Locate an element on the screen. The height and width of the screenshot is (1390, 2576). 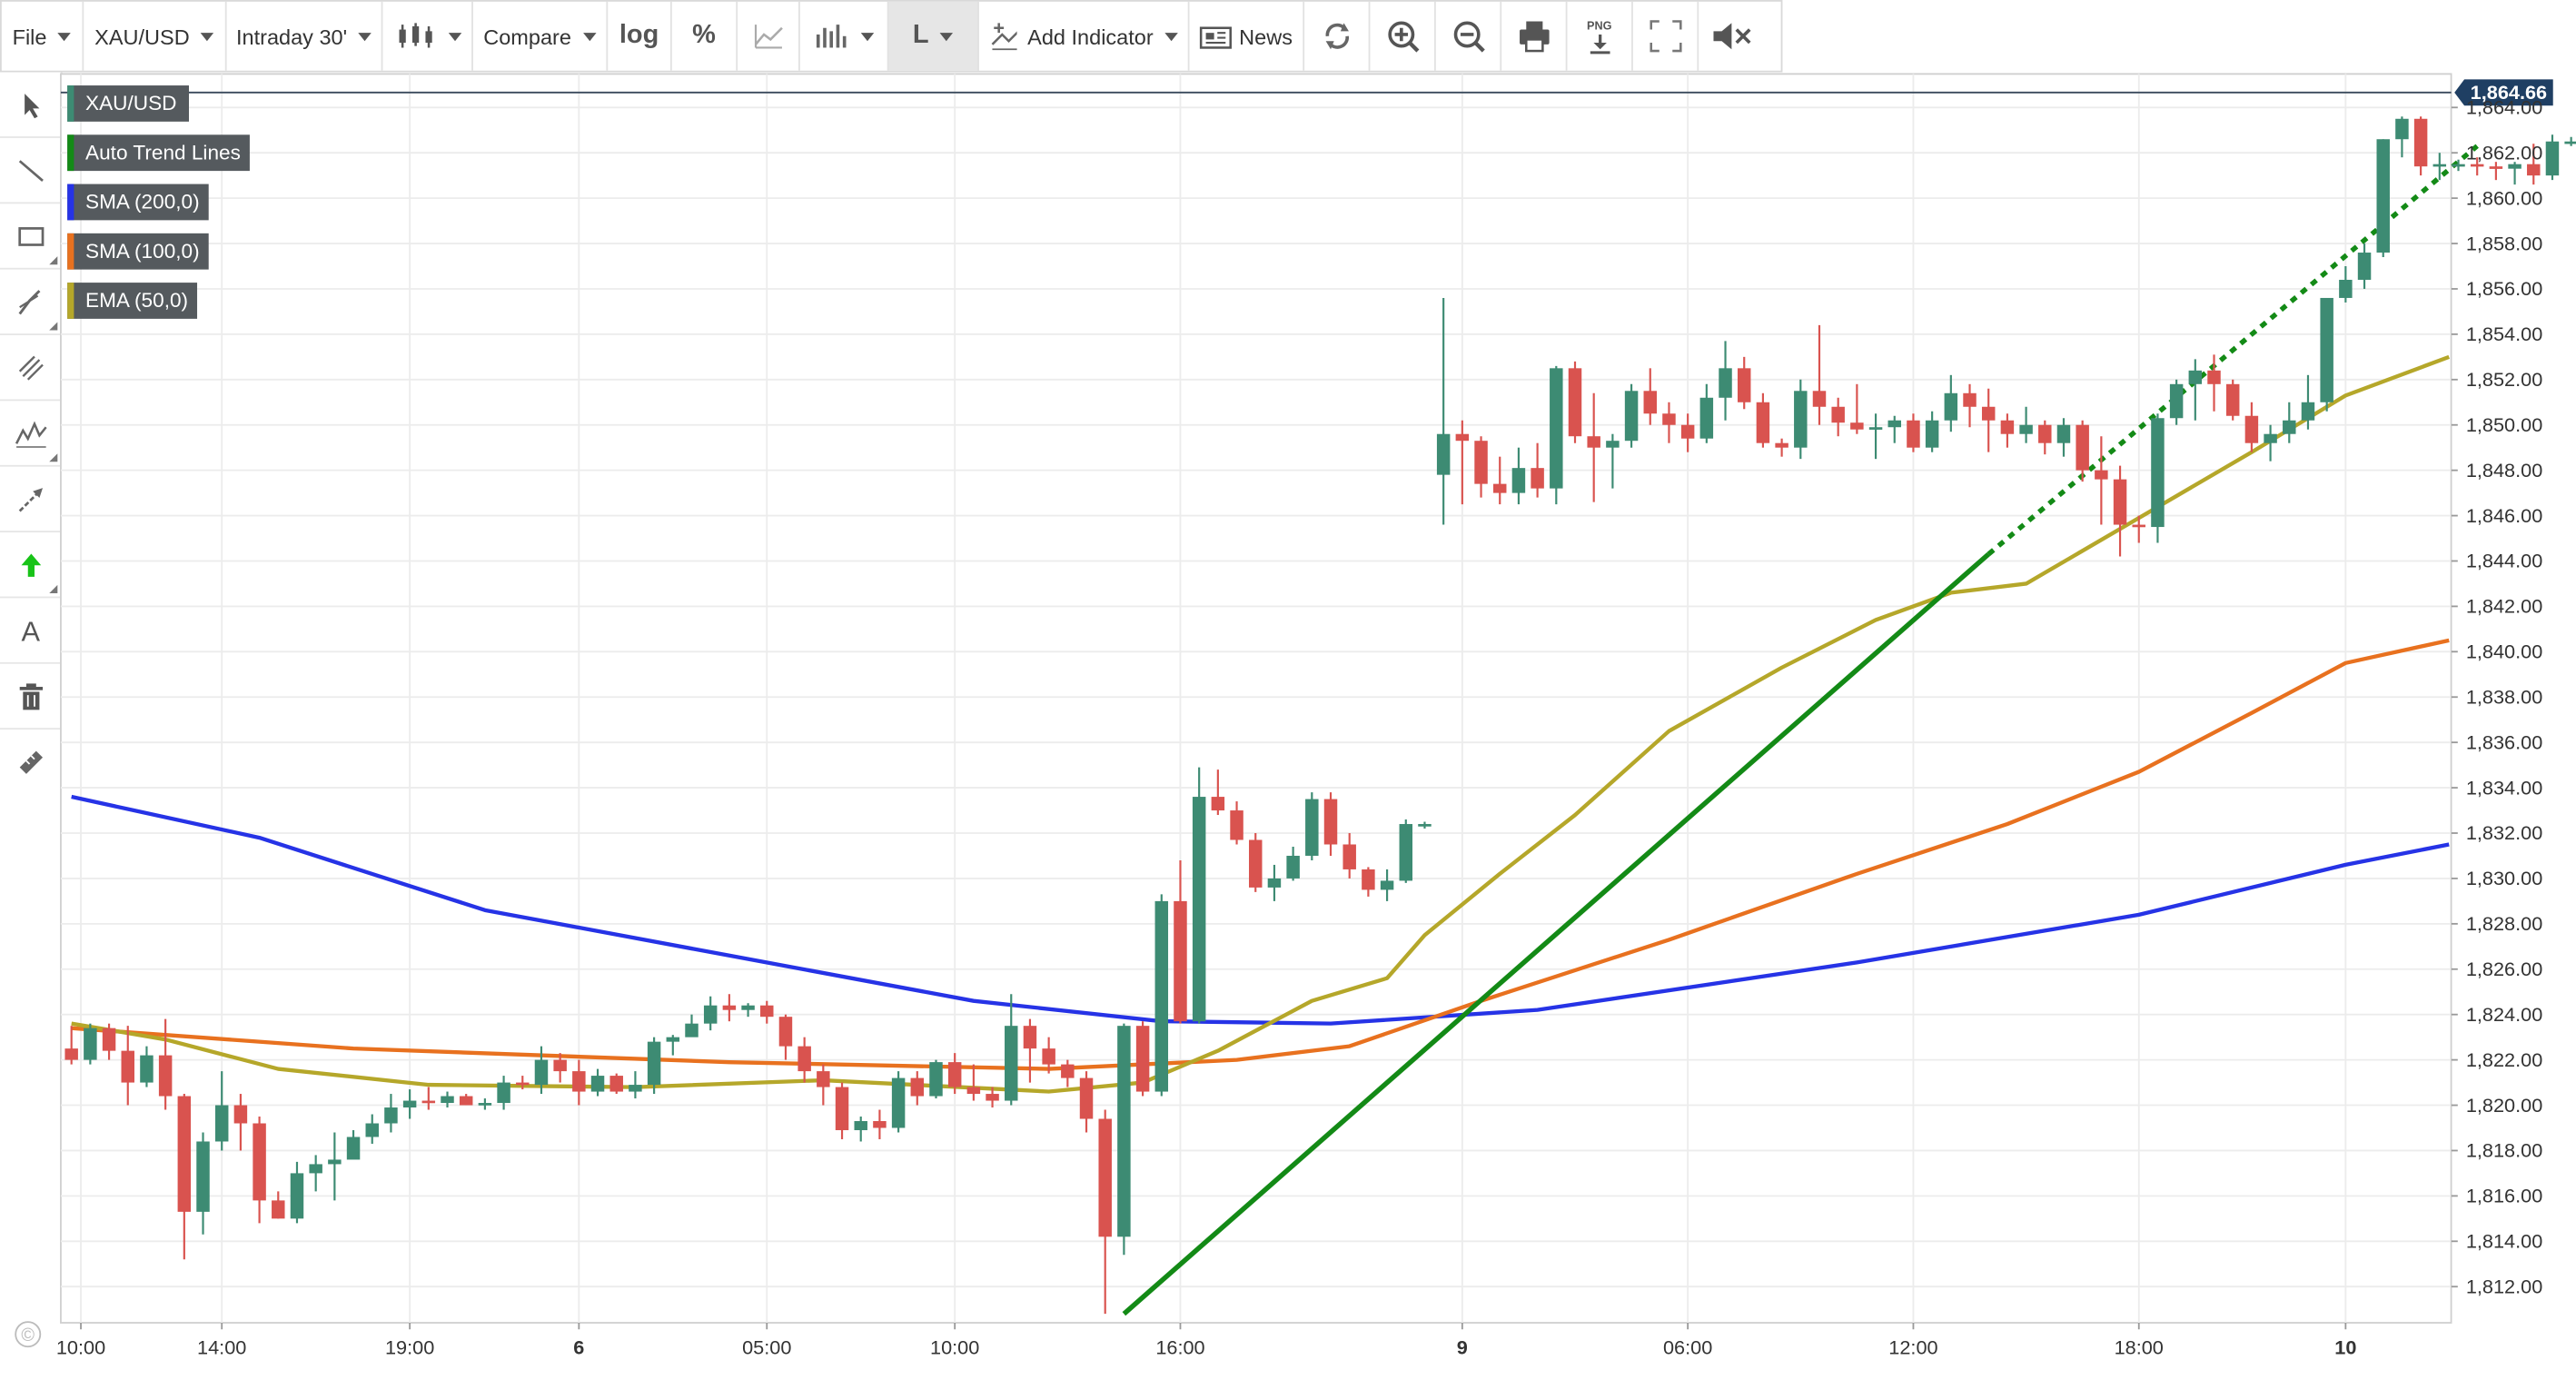
y-tick-label: 1,858.00 is located at coordinates (2504, 243).